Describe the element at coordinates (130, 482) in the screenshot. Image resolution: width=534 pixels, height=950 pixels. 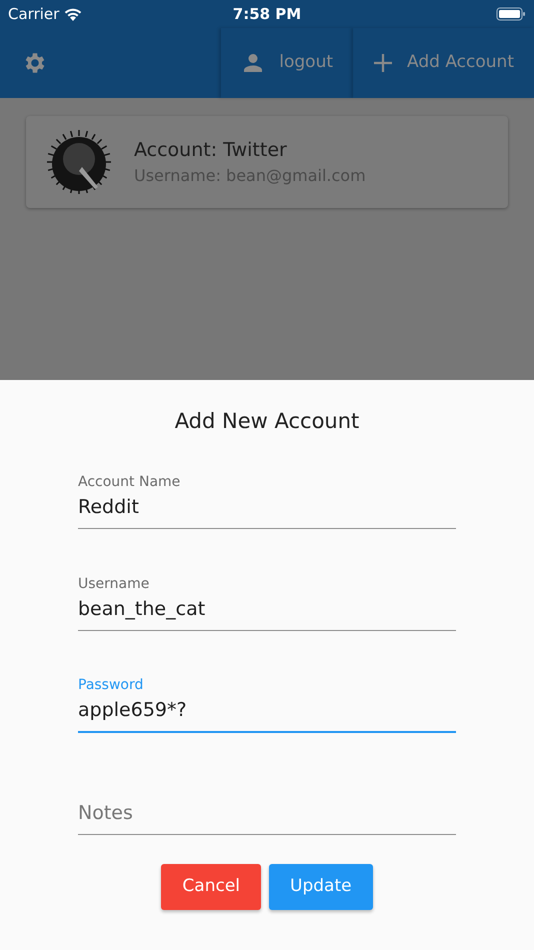
I see `field-label: Account Name` at that location.